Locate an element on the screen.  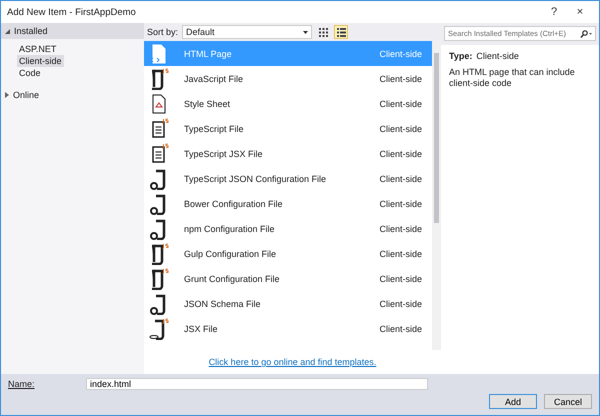
close-button: × is located at coordinates (580, 12).